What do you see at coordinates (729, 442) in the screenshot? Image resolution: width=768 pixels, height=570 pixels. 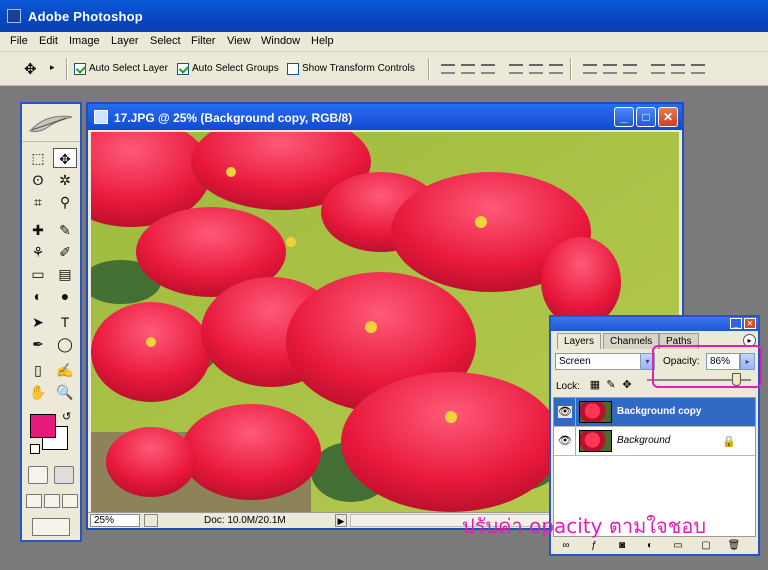 I see `layer-lock-icon: 🔒` at bounding box center [729, 442].